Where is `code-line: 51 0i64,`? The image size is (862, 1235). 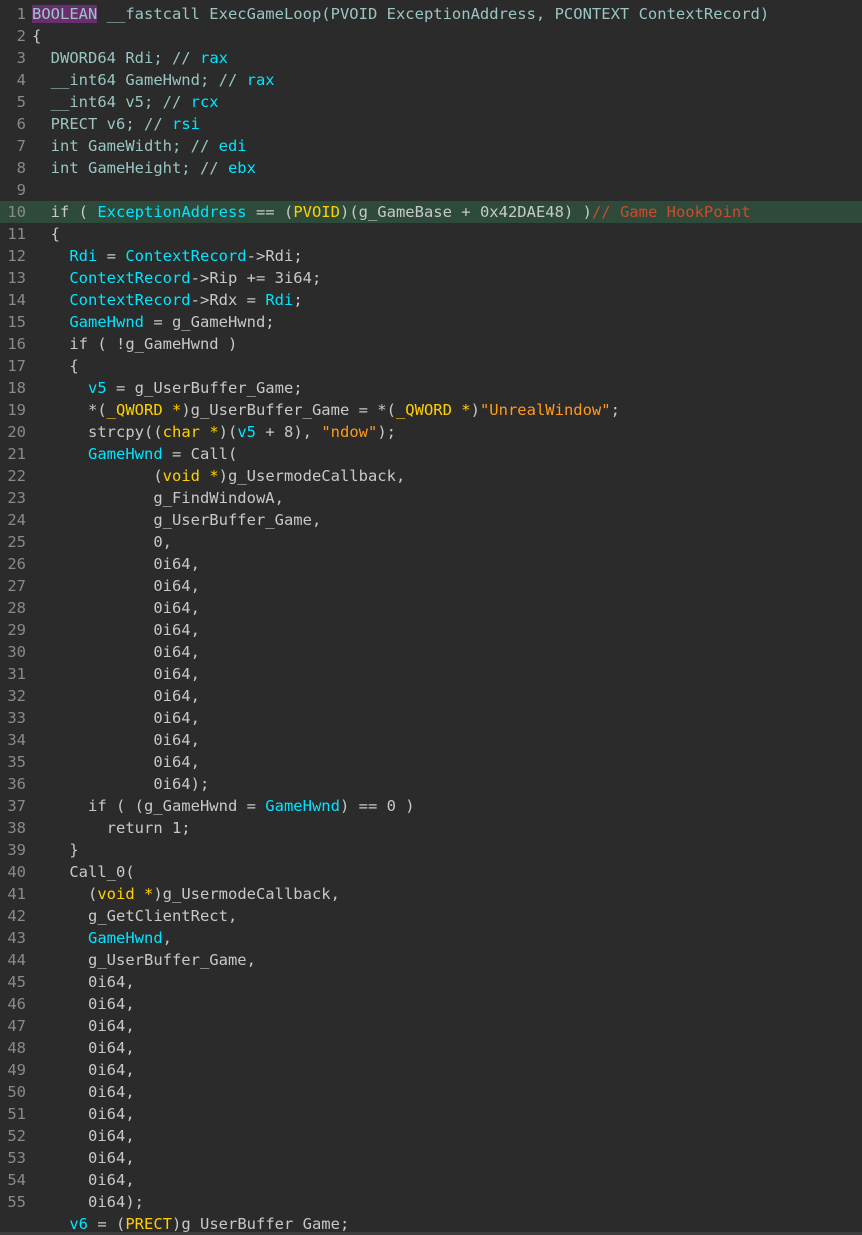 code-line: 51 0i64, is located at coordinates (431, 1114).